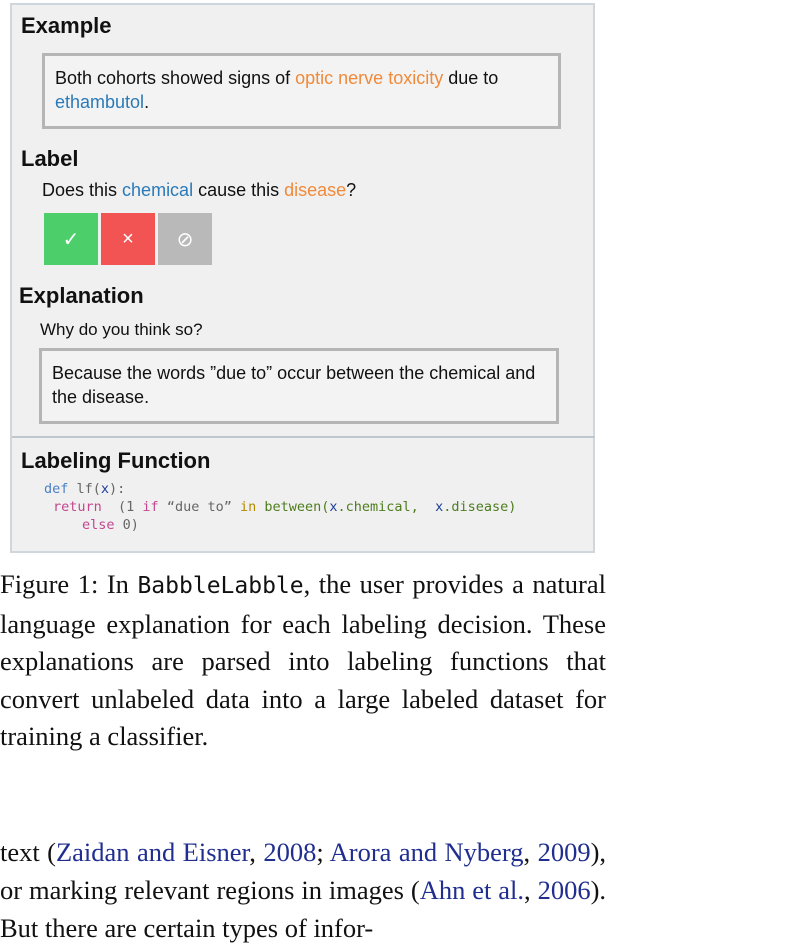 The width and height of the screenshot is (800, 947). I want to click on close-icon: ×, so click(128, 238).